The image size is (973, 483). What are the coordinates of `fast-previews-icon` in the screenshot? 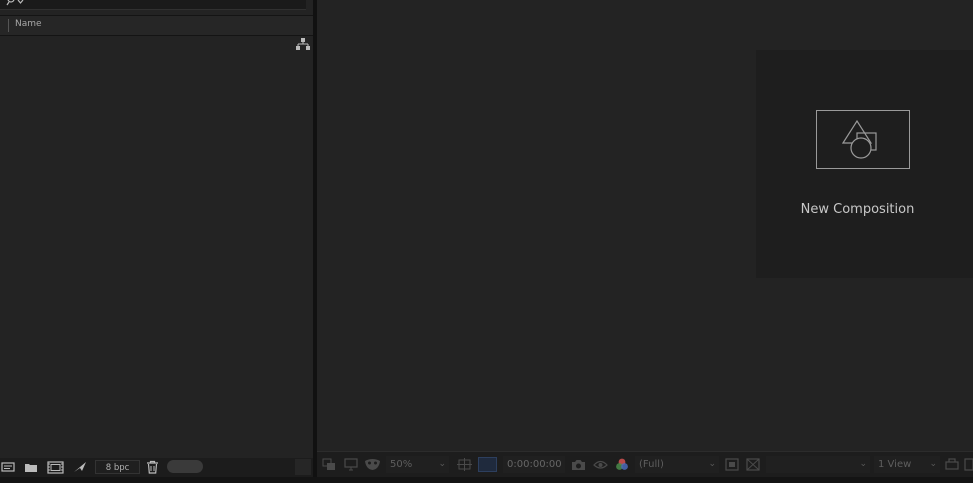 It's located at (968, 464).